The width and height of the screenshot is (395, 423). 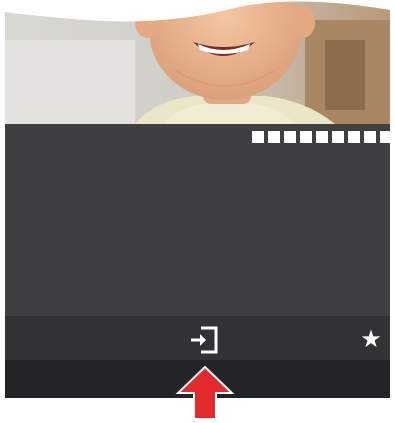 I want to click on login-button, so click(x=204, y=340).